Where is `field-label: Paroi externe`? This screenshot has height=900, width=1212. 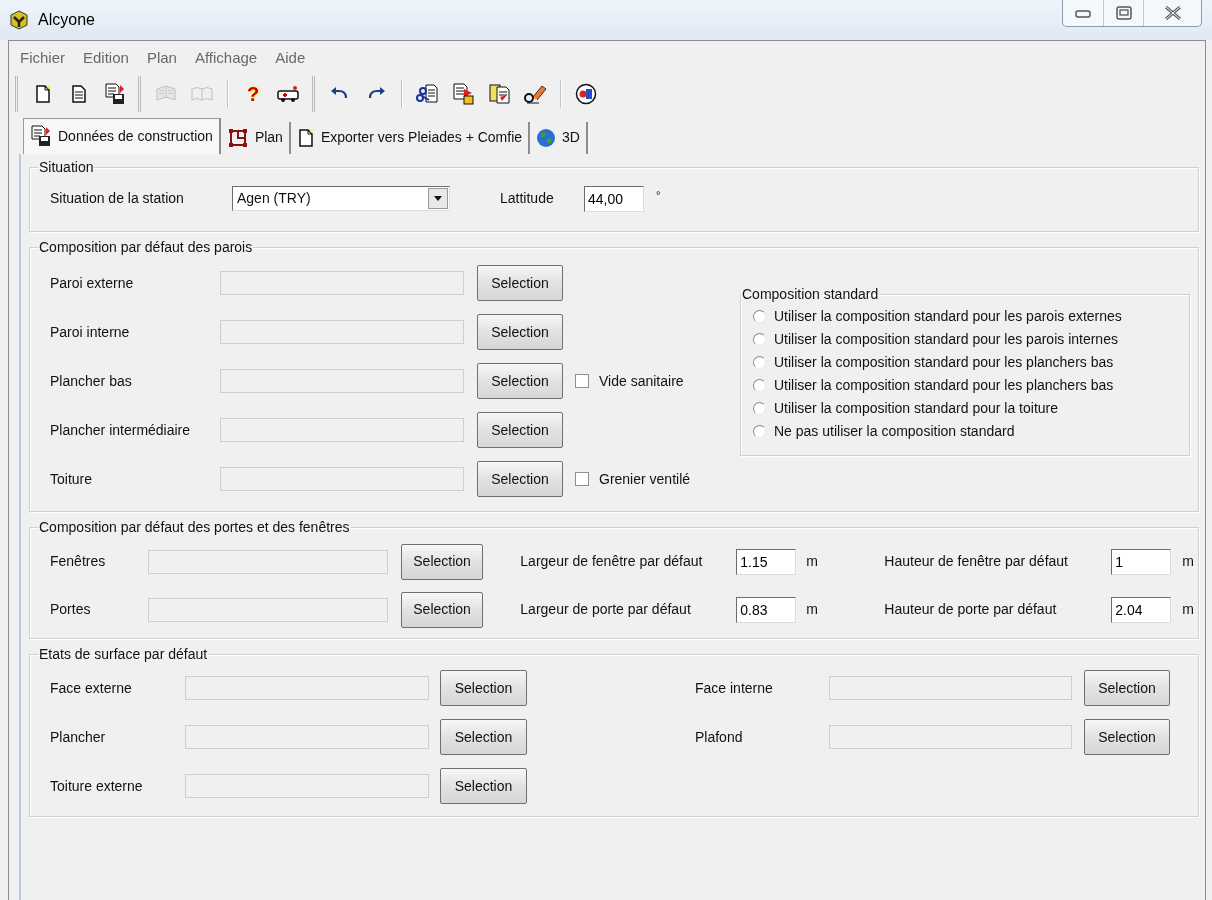
field-label: Paroi externe is located at coordinates (92, 283).